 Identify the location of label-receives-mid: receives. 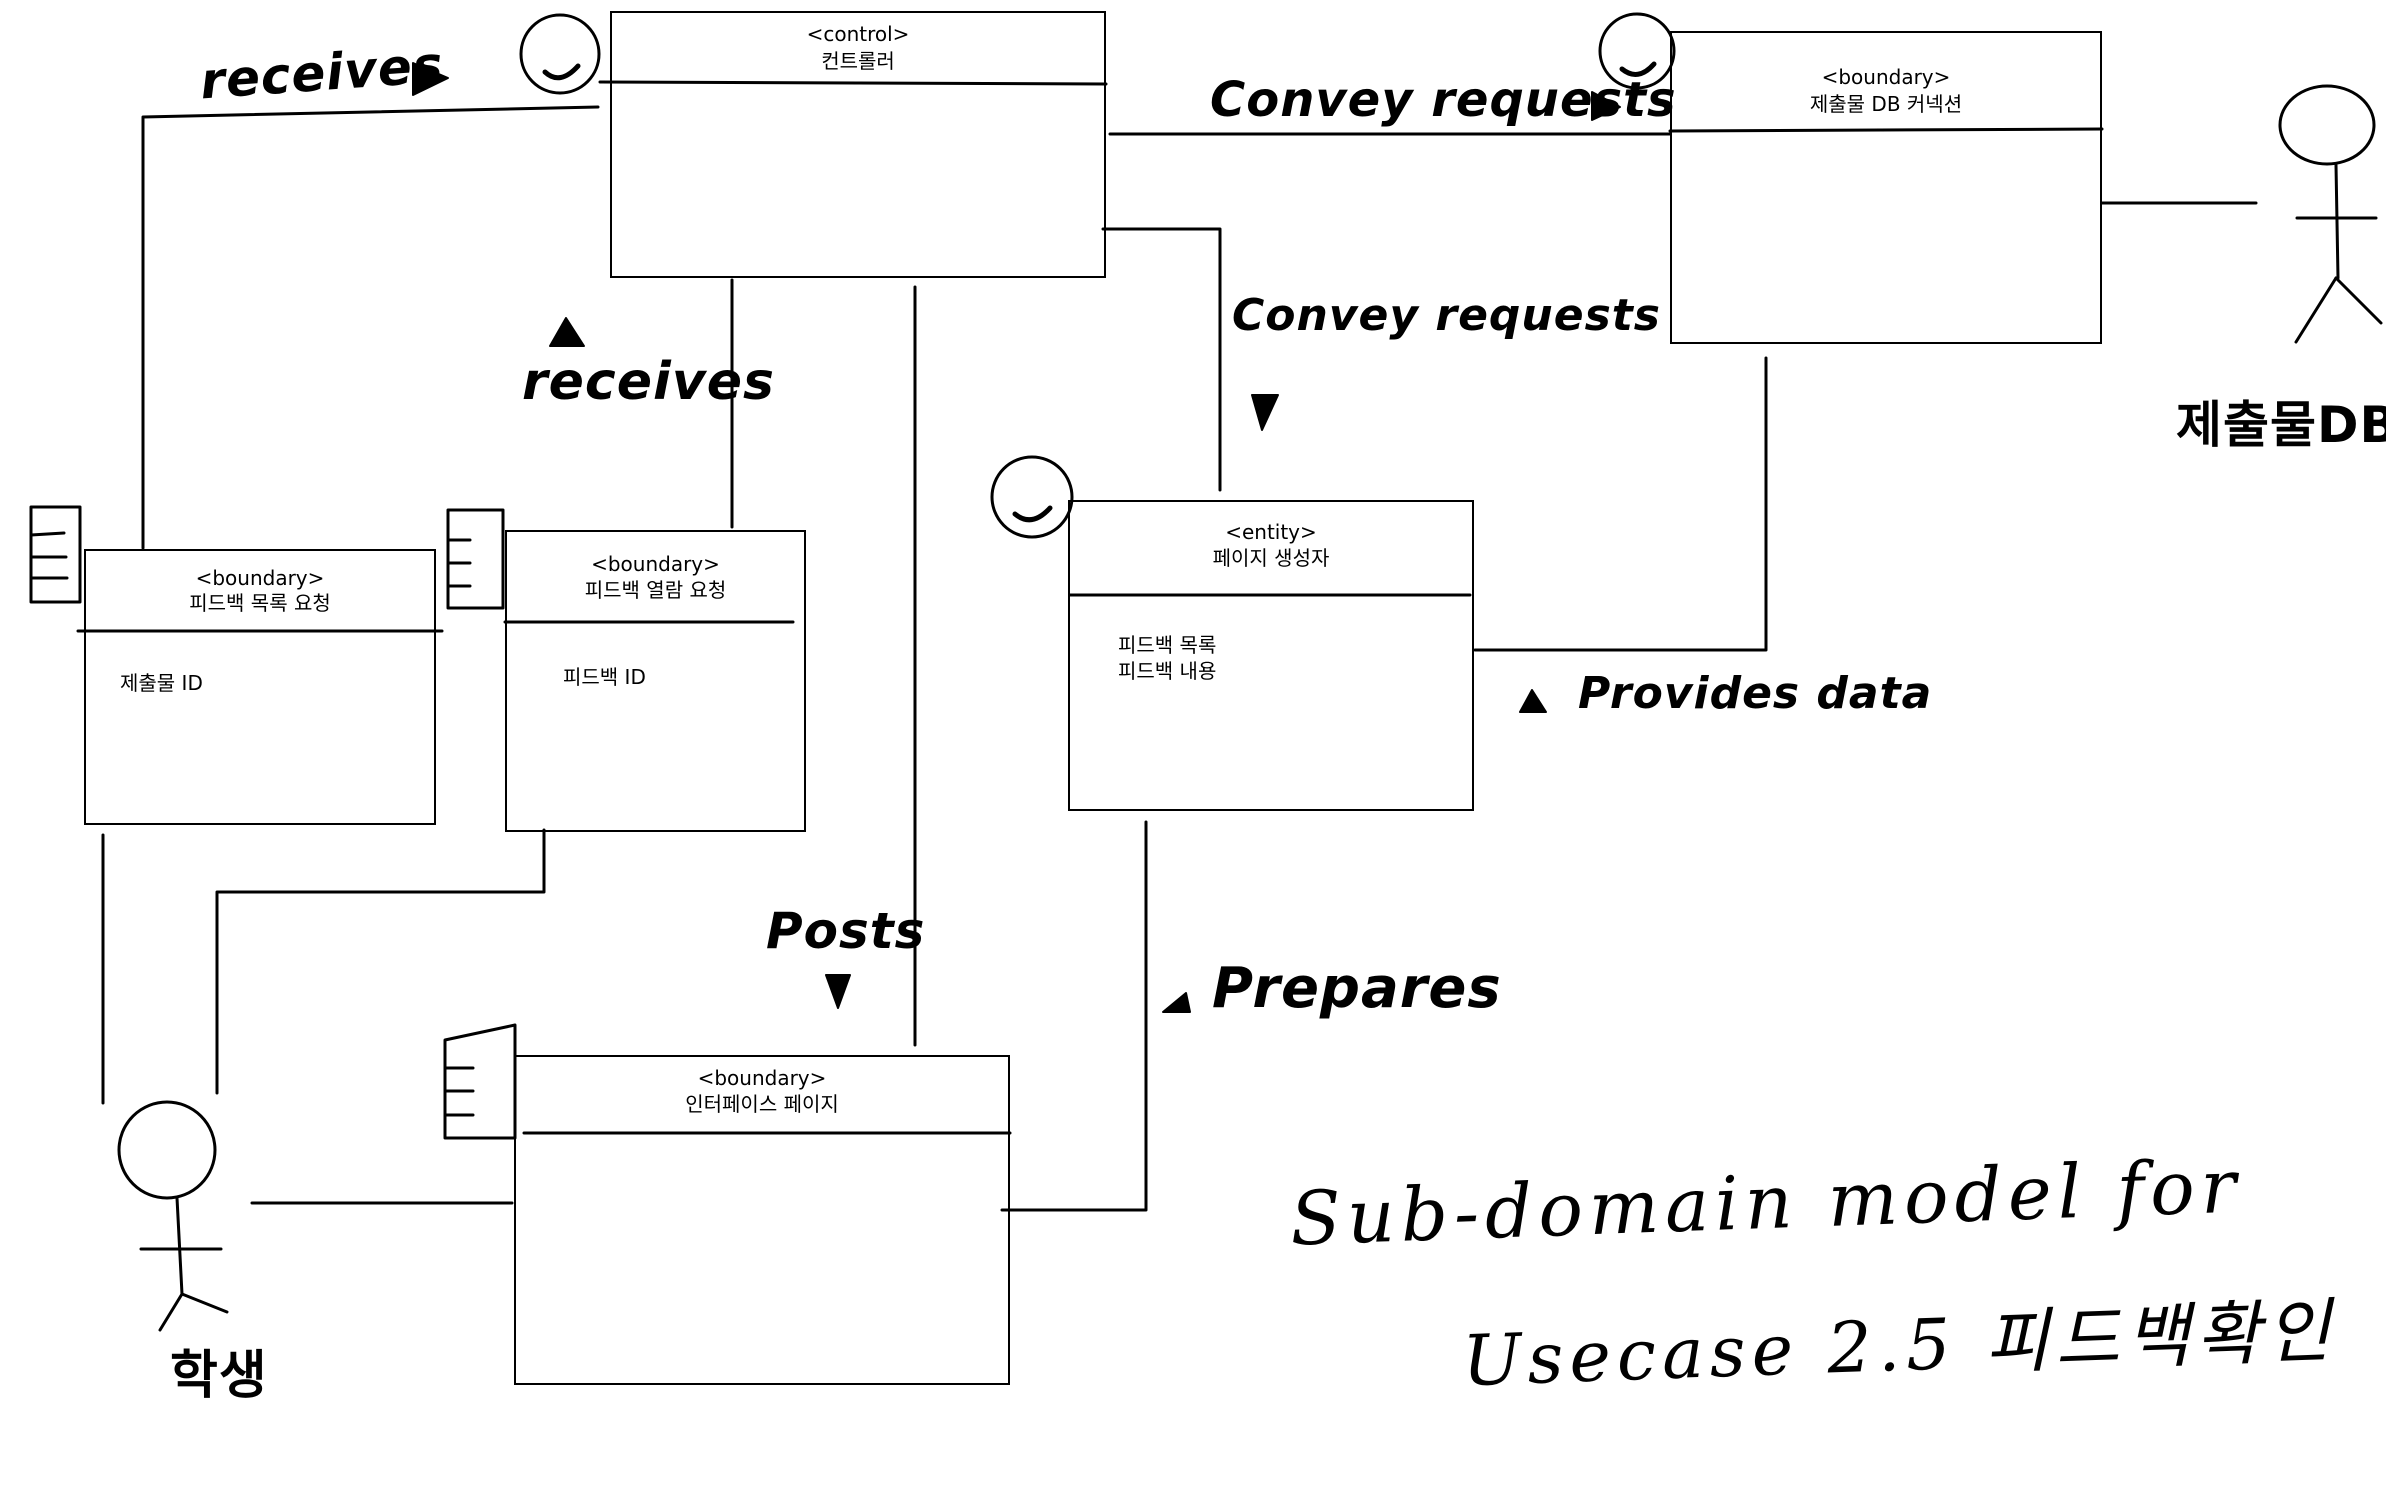
(648, 382).